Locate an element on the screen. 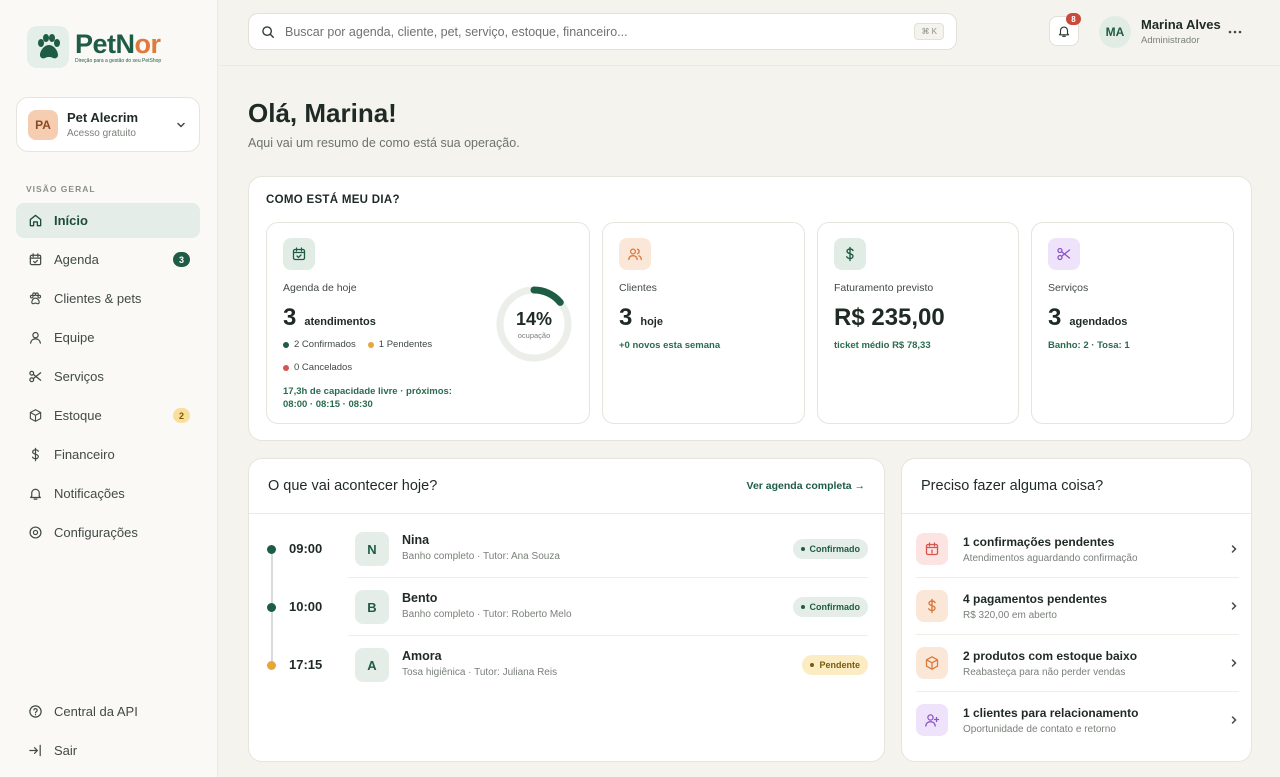 Image resolution: width=1280 pixels, height=777 pixels. topbar: ⌘ K 8 MA Marina Alves Administrador is located at coordinates (749, 33).